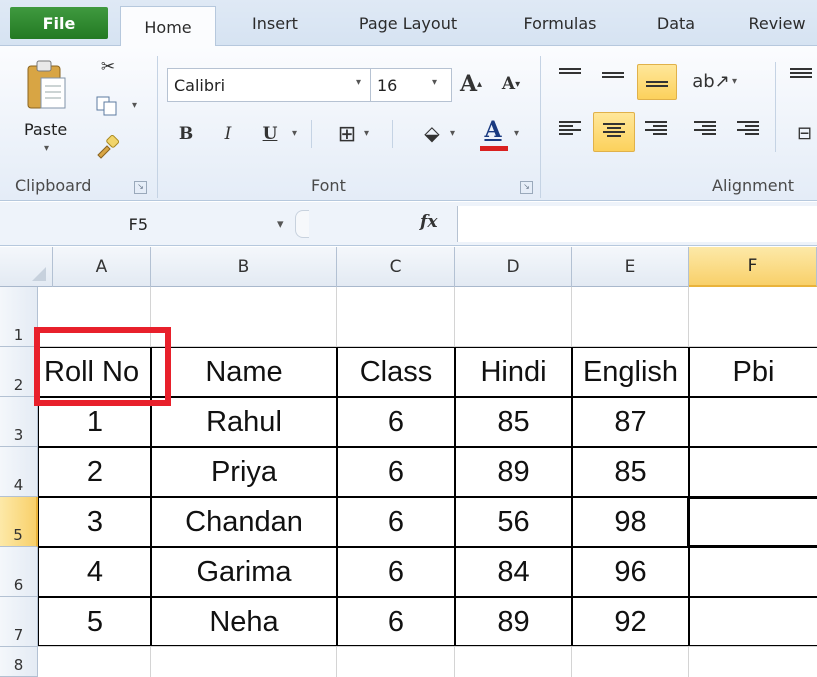 Image resolution: width=817 pixels, height=677 pixels. Describe the element at coordinates (570, 75) in the screenshot. I see `align-top-icon` at that location.